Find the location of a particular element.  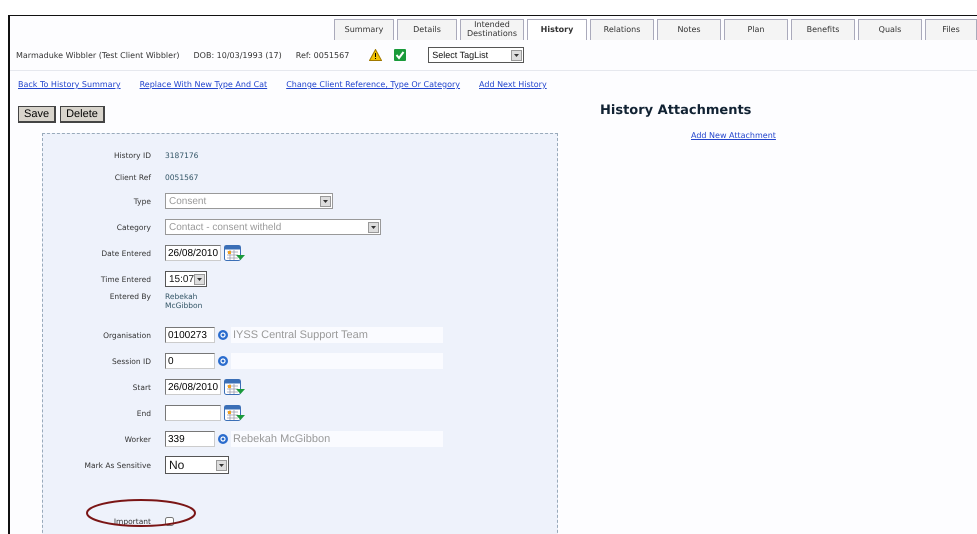

check-icon is located at coordinates (400, 55).